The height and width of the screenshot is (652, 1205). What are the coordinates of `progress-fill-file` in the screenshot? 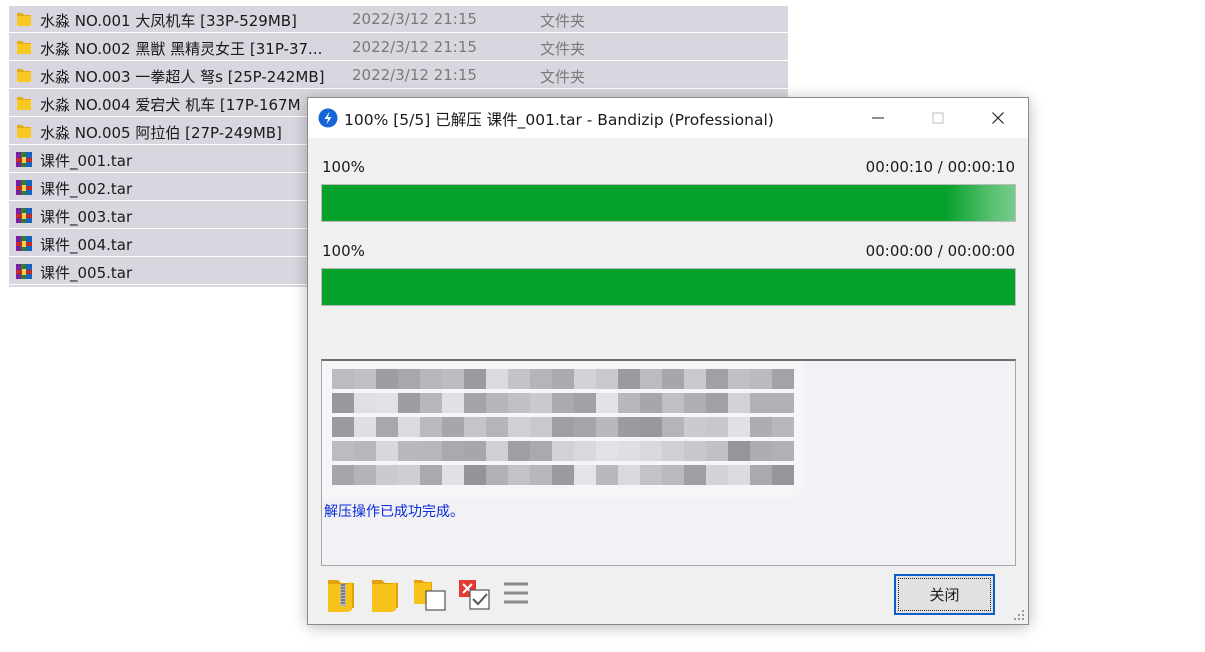 It's located at (668, 287).